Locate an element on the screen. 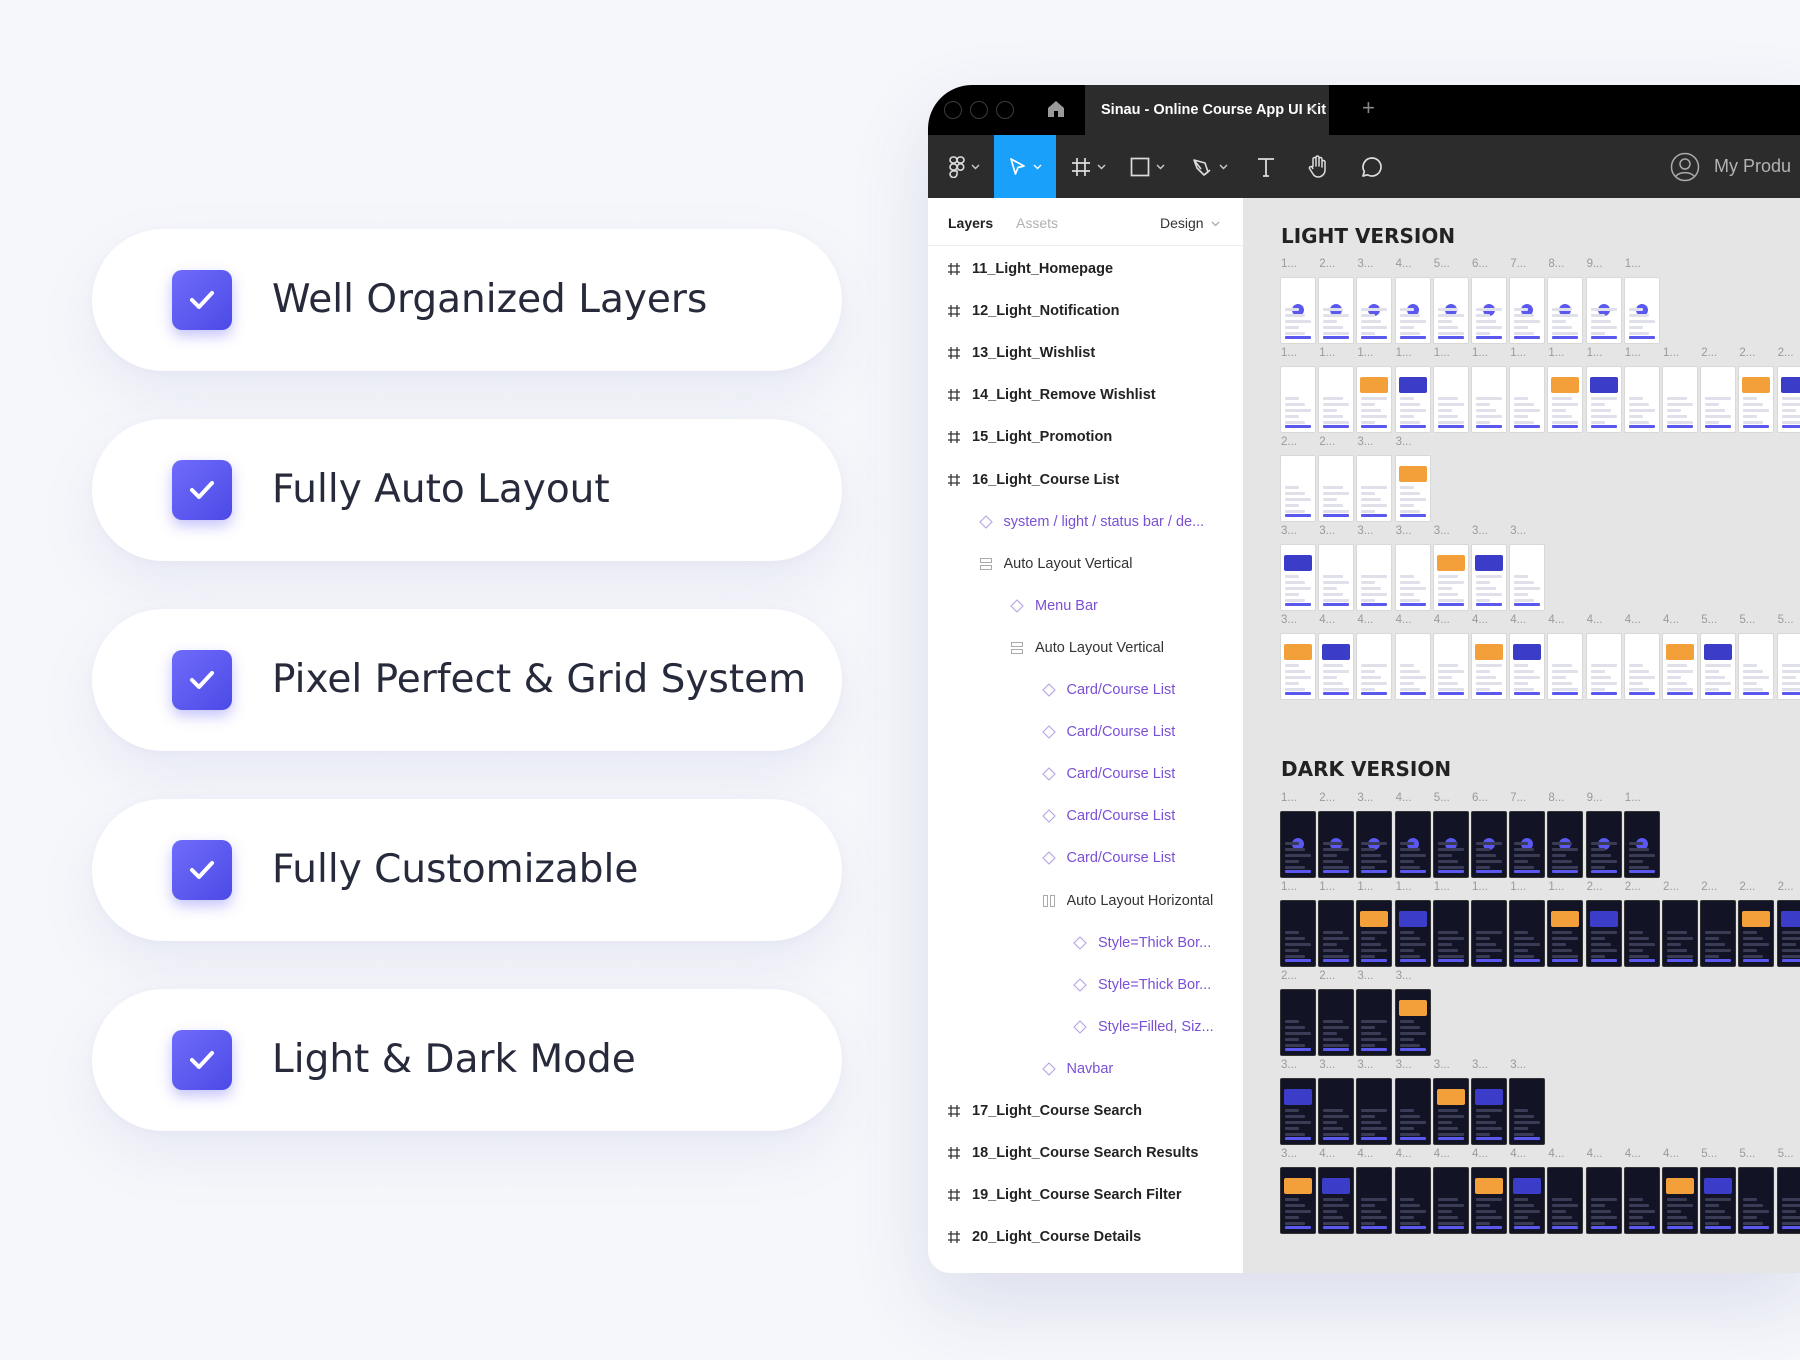 This screenshot has height=1360, width=1800. tab-close-button: × is located at coordinates (1312, 110).